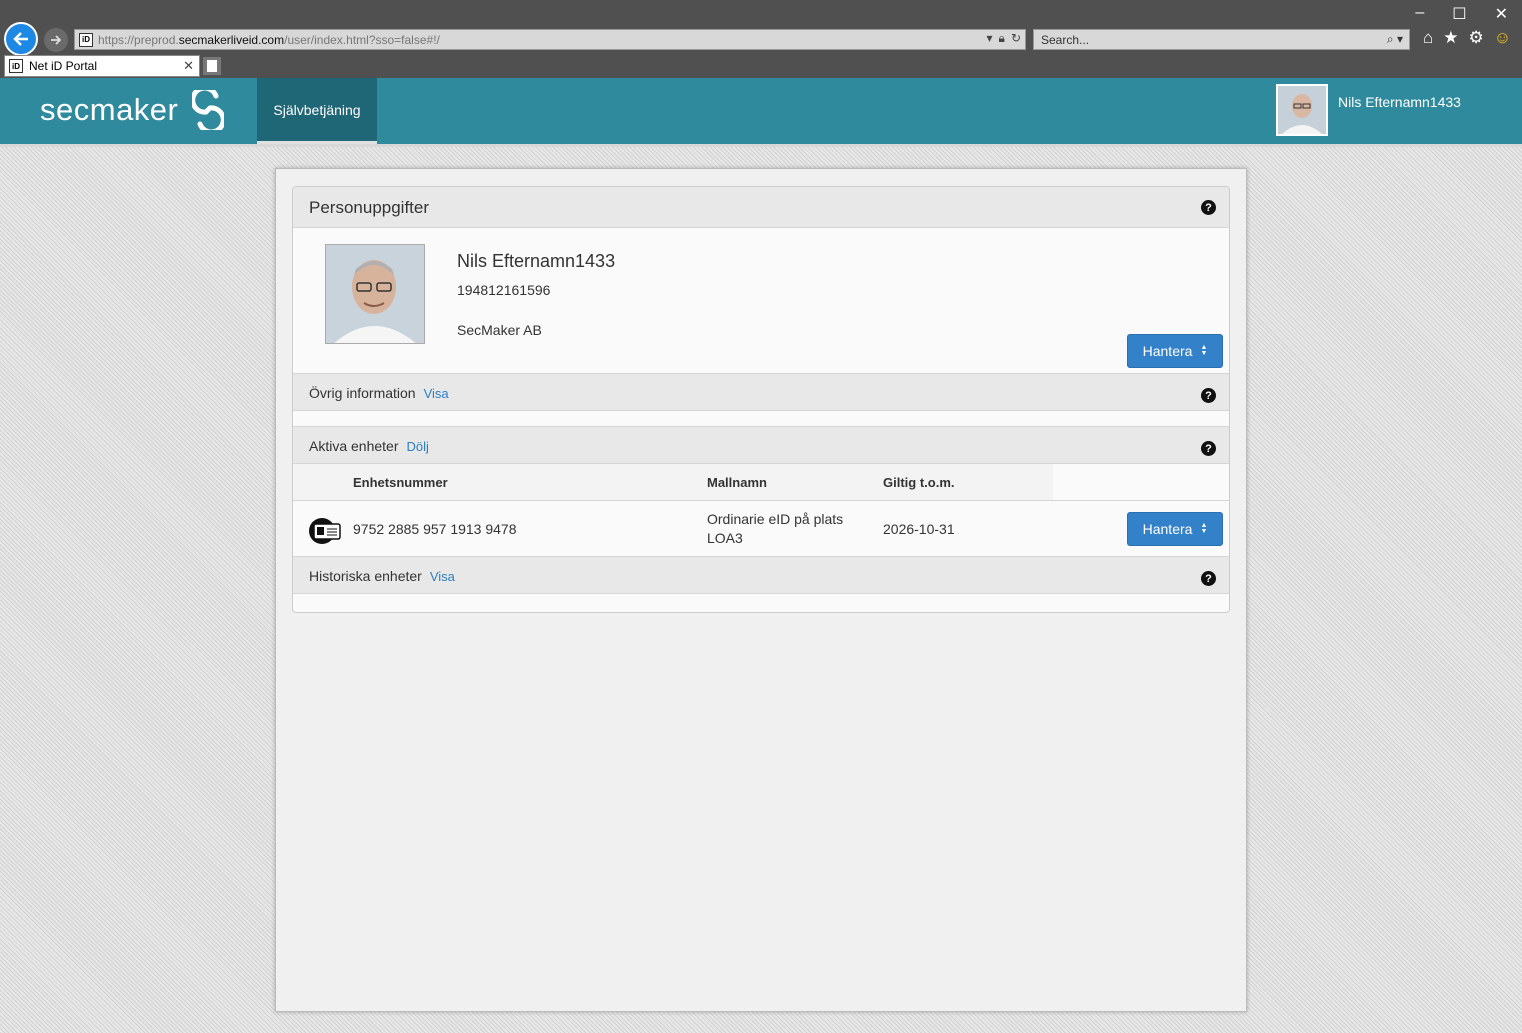 The width and height of the screenshot is (1522, 1033). I want to click on dropdown-icon: ▾, so click(990, 38).